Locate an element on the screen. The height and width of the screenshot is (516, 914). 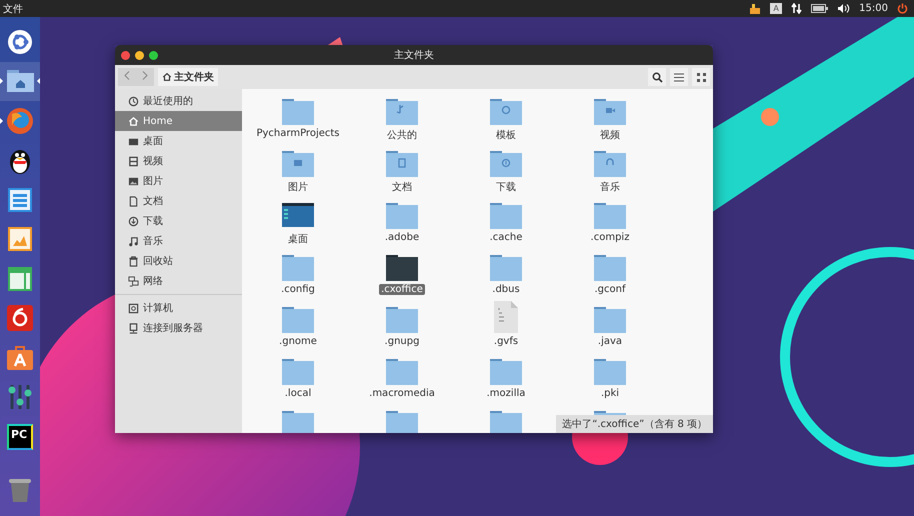
file-name: .pki is located at coordinates (610, 393).